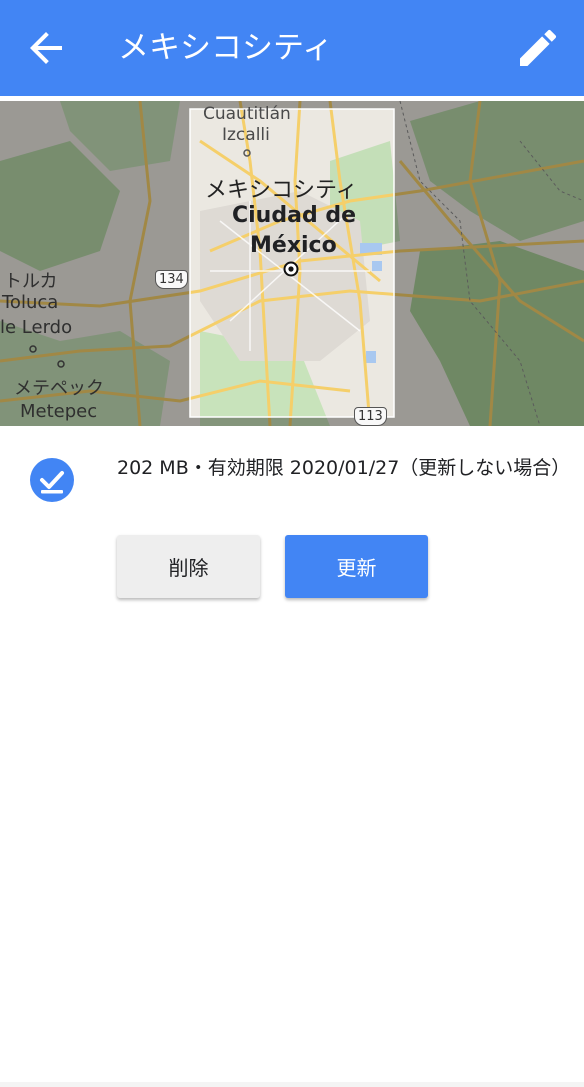 The height and width of the screenshot is (1087, 584). I want to click on map-label-metepec-japanese: メテペック, so click(59, 388).